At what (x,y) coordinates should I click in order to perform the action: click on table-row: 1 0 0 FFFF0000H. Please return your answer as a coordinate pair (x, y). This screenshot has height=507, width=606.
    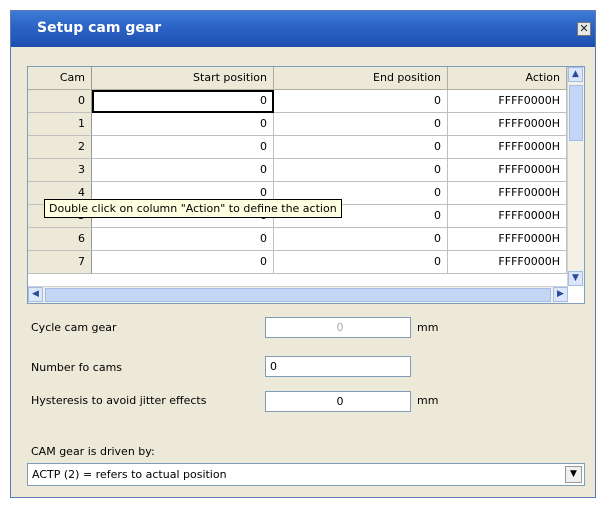
    Looking at the image, I should click on (297, 124).